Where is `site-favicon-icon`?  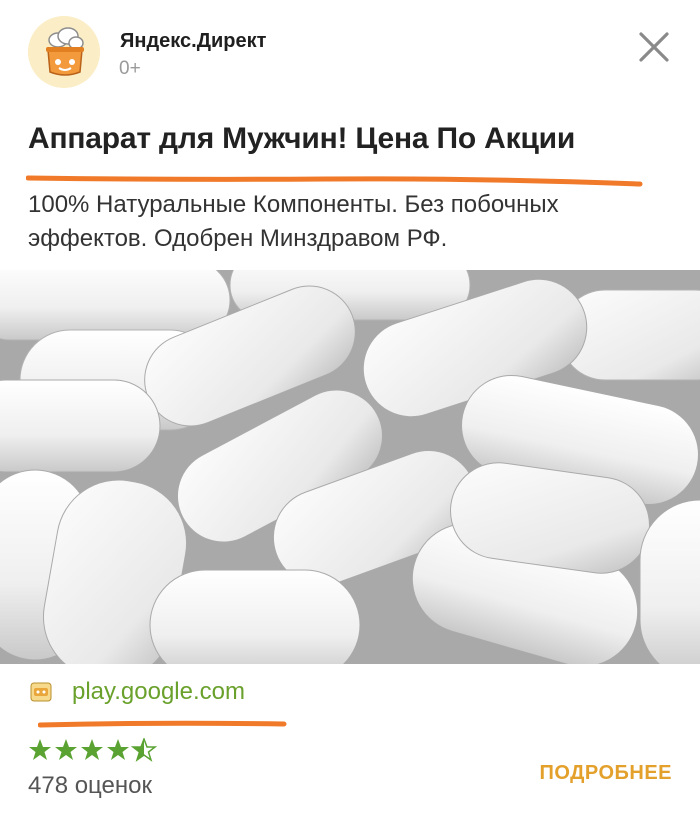 site-favicon-icon is located at coordinates (41, 692).